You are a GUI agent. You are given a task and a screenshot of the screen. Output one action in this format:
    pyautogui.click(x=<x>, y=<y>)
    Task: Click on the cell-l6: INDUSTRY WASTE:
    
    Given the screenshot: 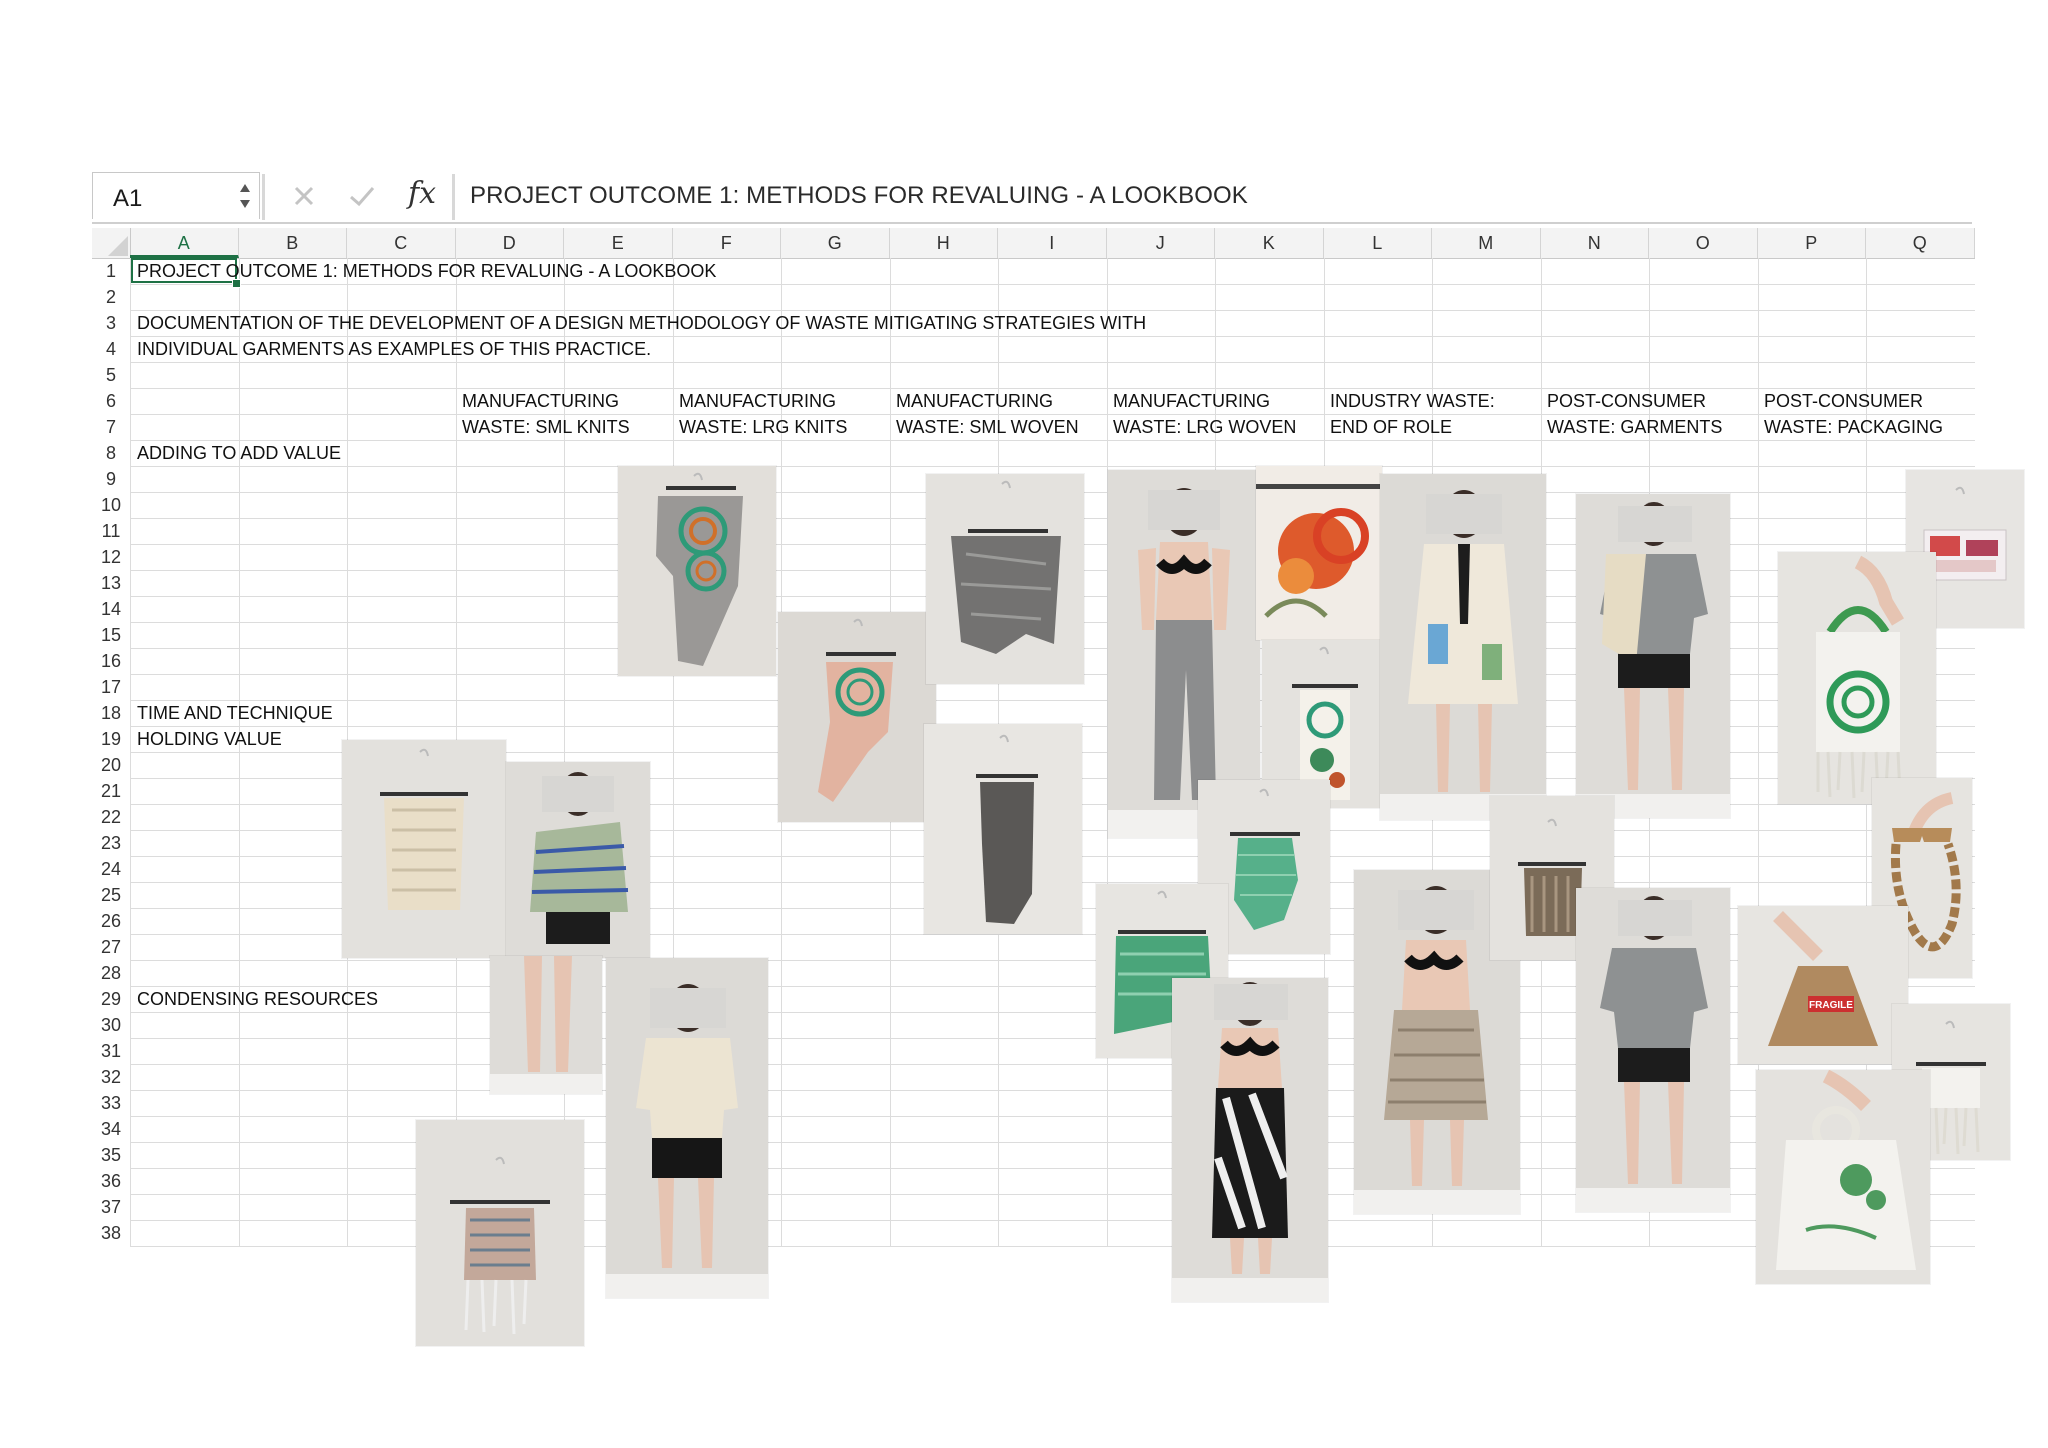 What is the action you would take?
    pyautogui.click(x=1412, y=401)
    